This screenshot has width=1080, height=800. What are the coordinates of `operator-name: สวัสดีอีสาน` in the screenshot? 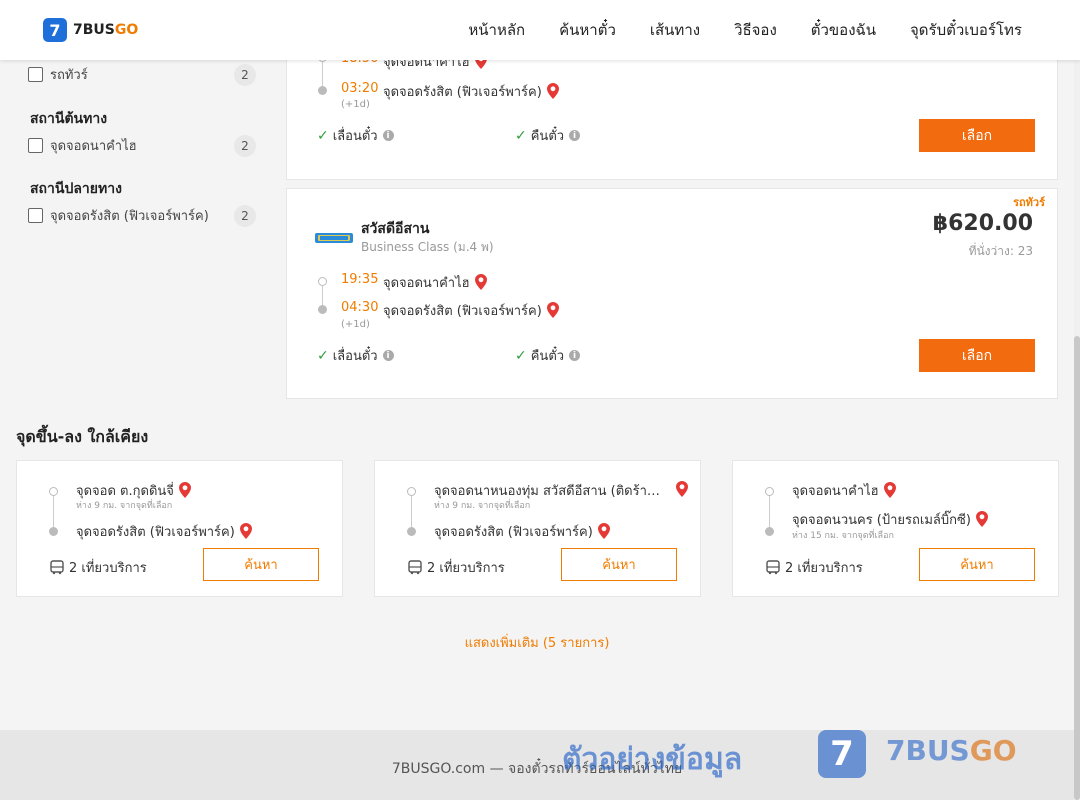 It's located at (395, 229).